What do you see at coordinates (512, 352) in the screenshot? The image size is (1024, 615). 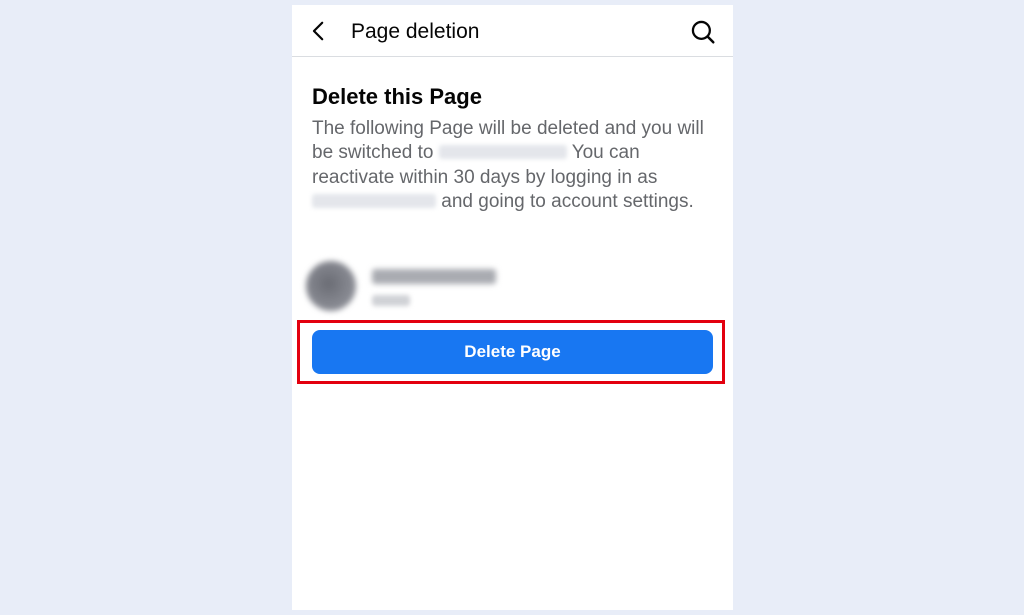 I see `delete-page-button: Delete Page` at bounding box center [512, 352].